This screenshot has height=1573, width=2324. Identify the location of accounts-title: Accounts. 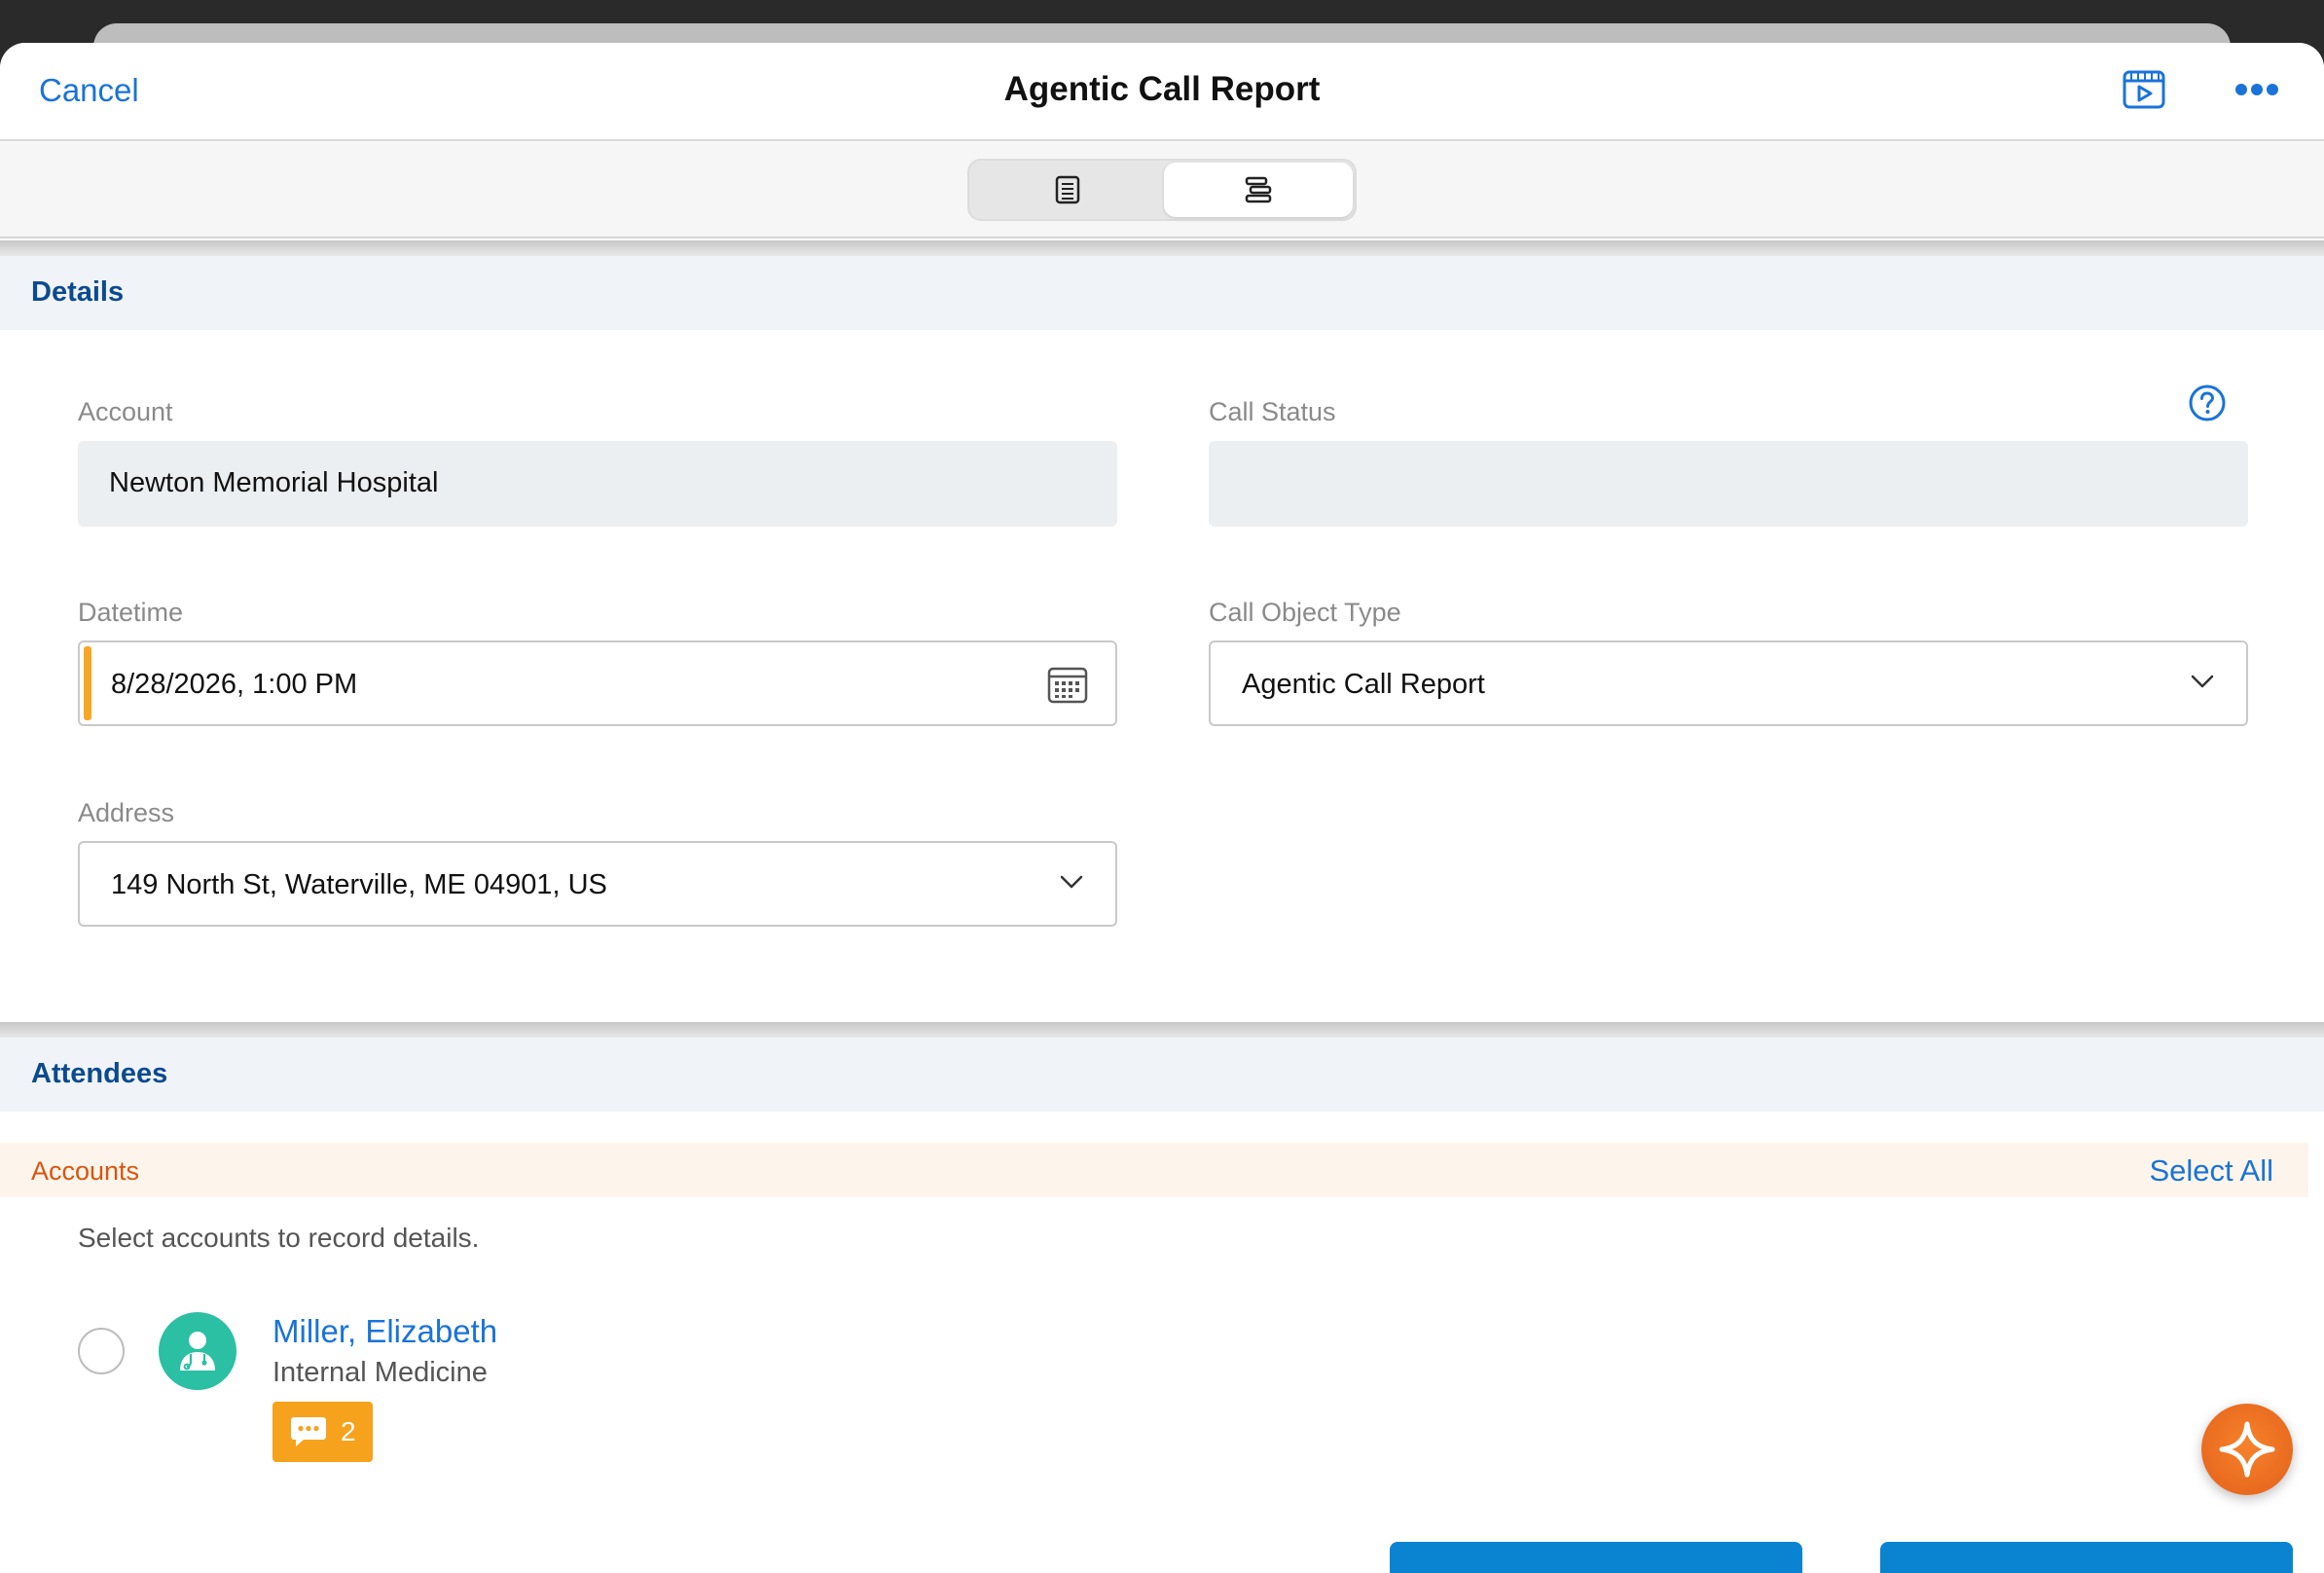
(85, 1171).